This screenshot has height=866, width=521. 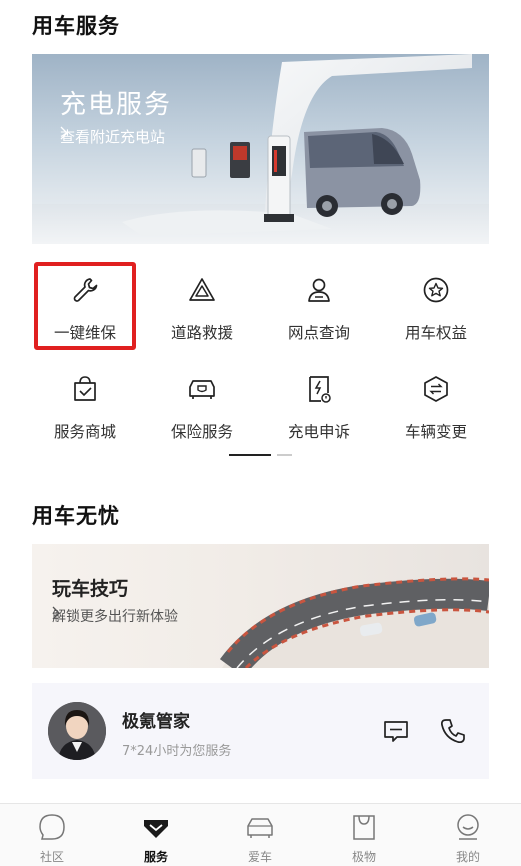 I want to click on section-title-vehicle-services: 用车服务, so click(x=76, y=26).